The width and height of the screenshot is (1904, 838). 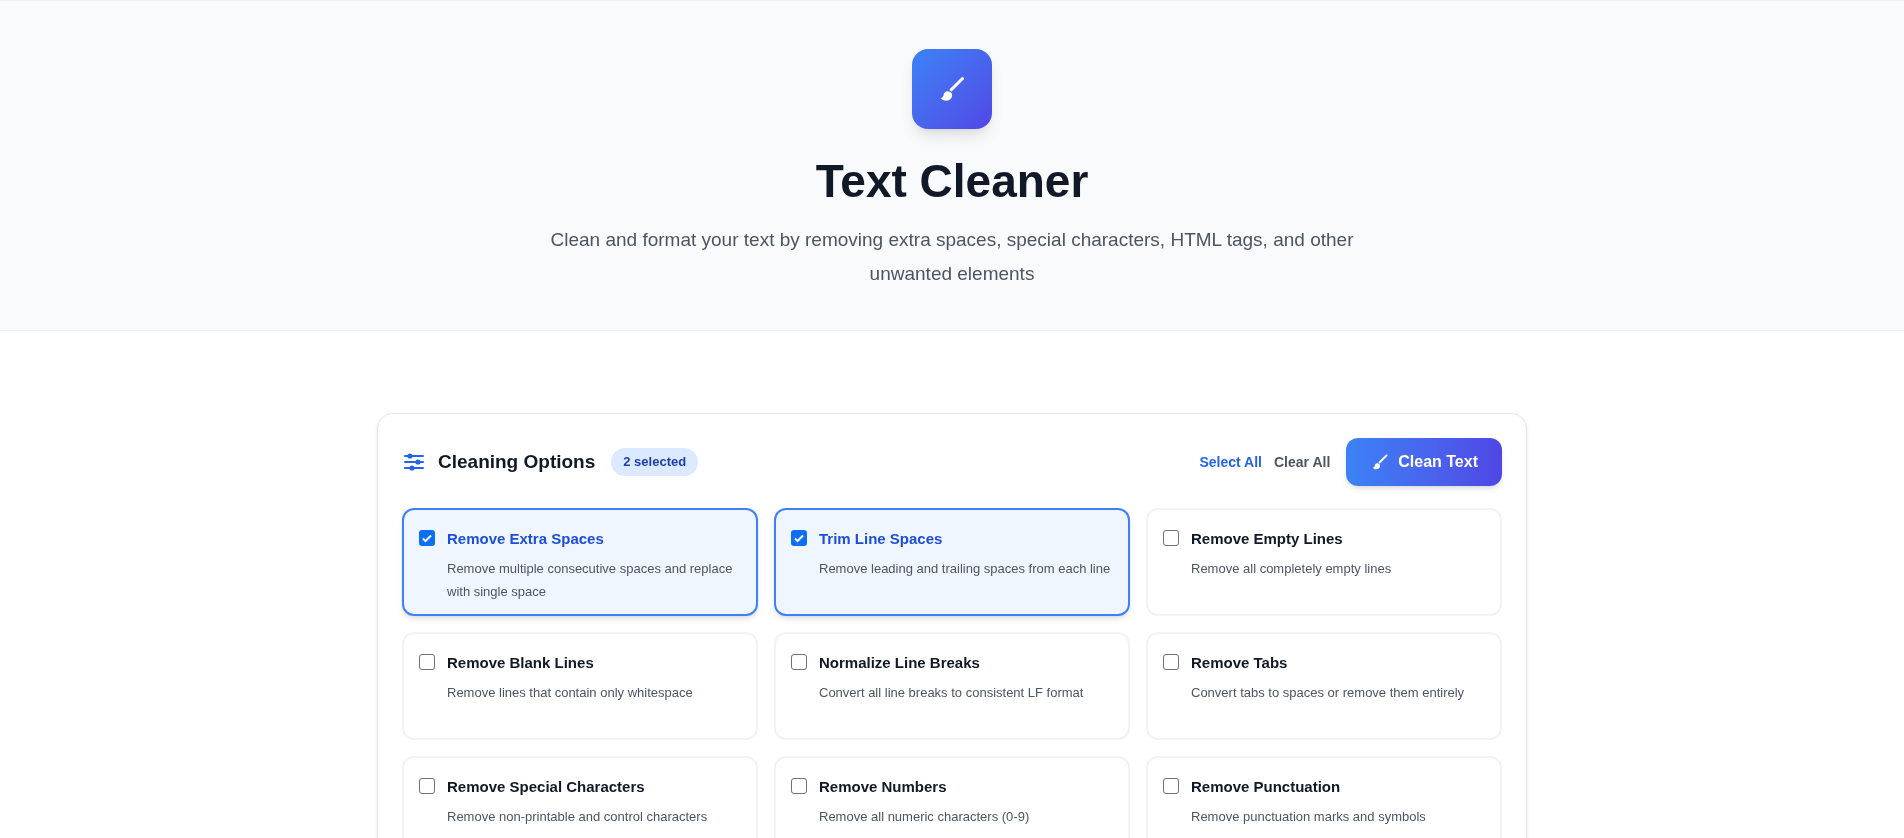 What do you see at coordinates (924, 816) in the screenshot?
I see `option-description: Remove all numeric characters (0-9)` at bounding box center [924, 816].